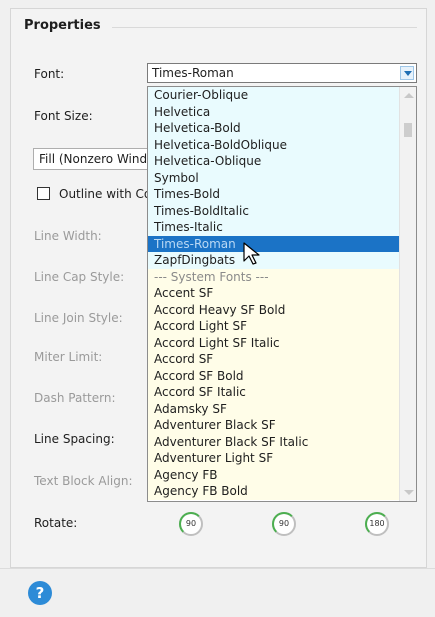 The image size is (435, 617). What do you see at coordinates (40, 593) in the screenshot?
I see `help-icon: ?` at bounding box center [40, 593].